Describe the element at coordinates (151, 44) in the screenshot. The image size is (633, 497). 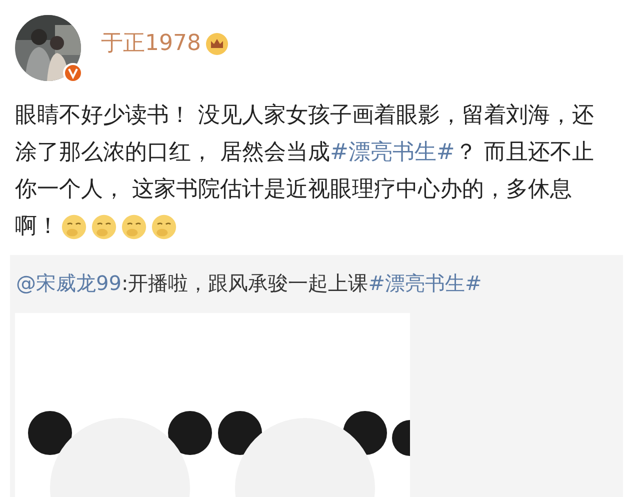
I see `author-name: 于正1978` at that location.